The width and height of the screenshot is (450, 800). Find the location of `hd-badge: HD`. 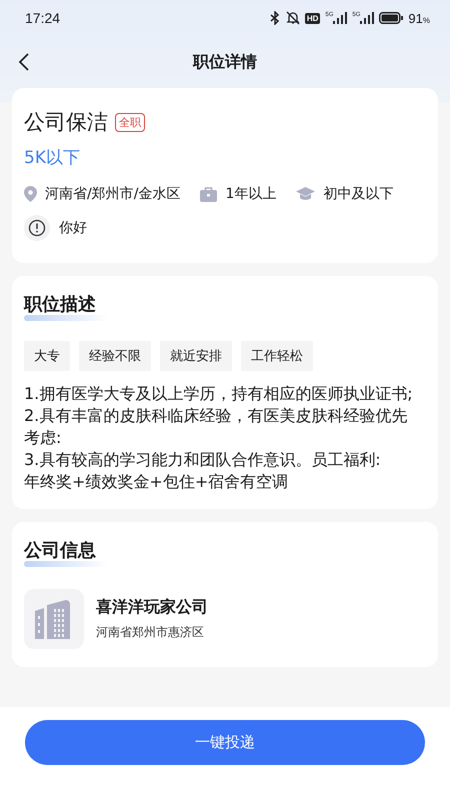

hd-badge: HD is located at coordinates (312, 18).